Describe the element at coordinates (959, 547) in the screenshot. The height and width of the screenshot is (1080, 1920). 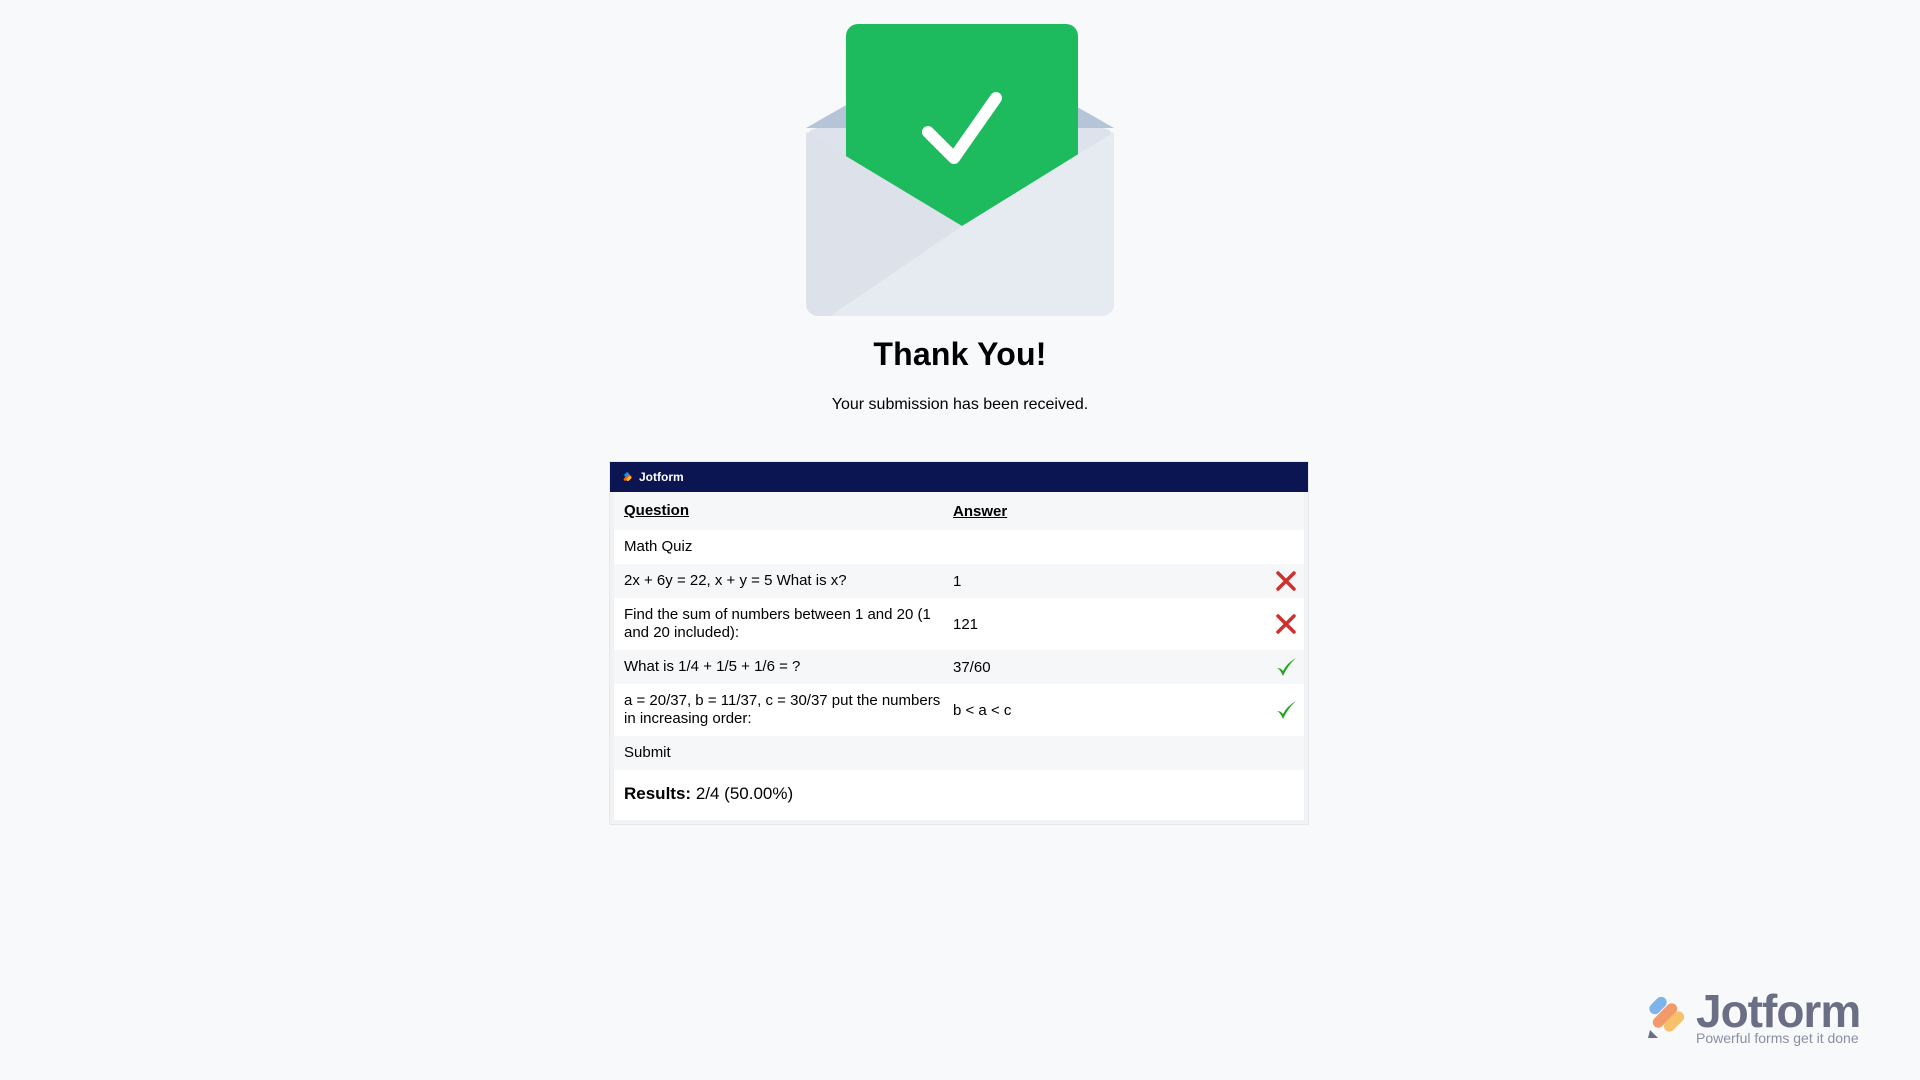
I see `section-row: Math Quiz` at that location.